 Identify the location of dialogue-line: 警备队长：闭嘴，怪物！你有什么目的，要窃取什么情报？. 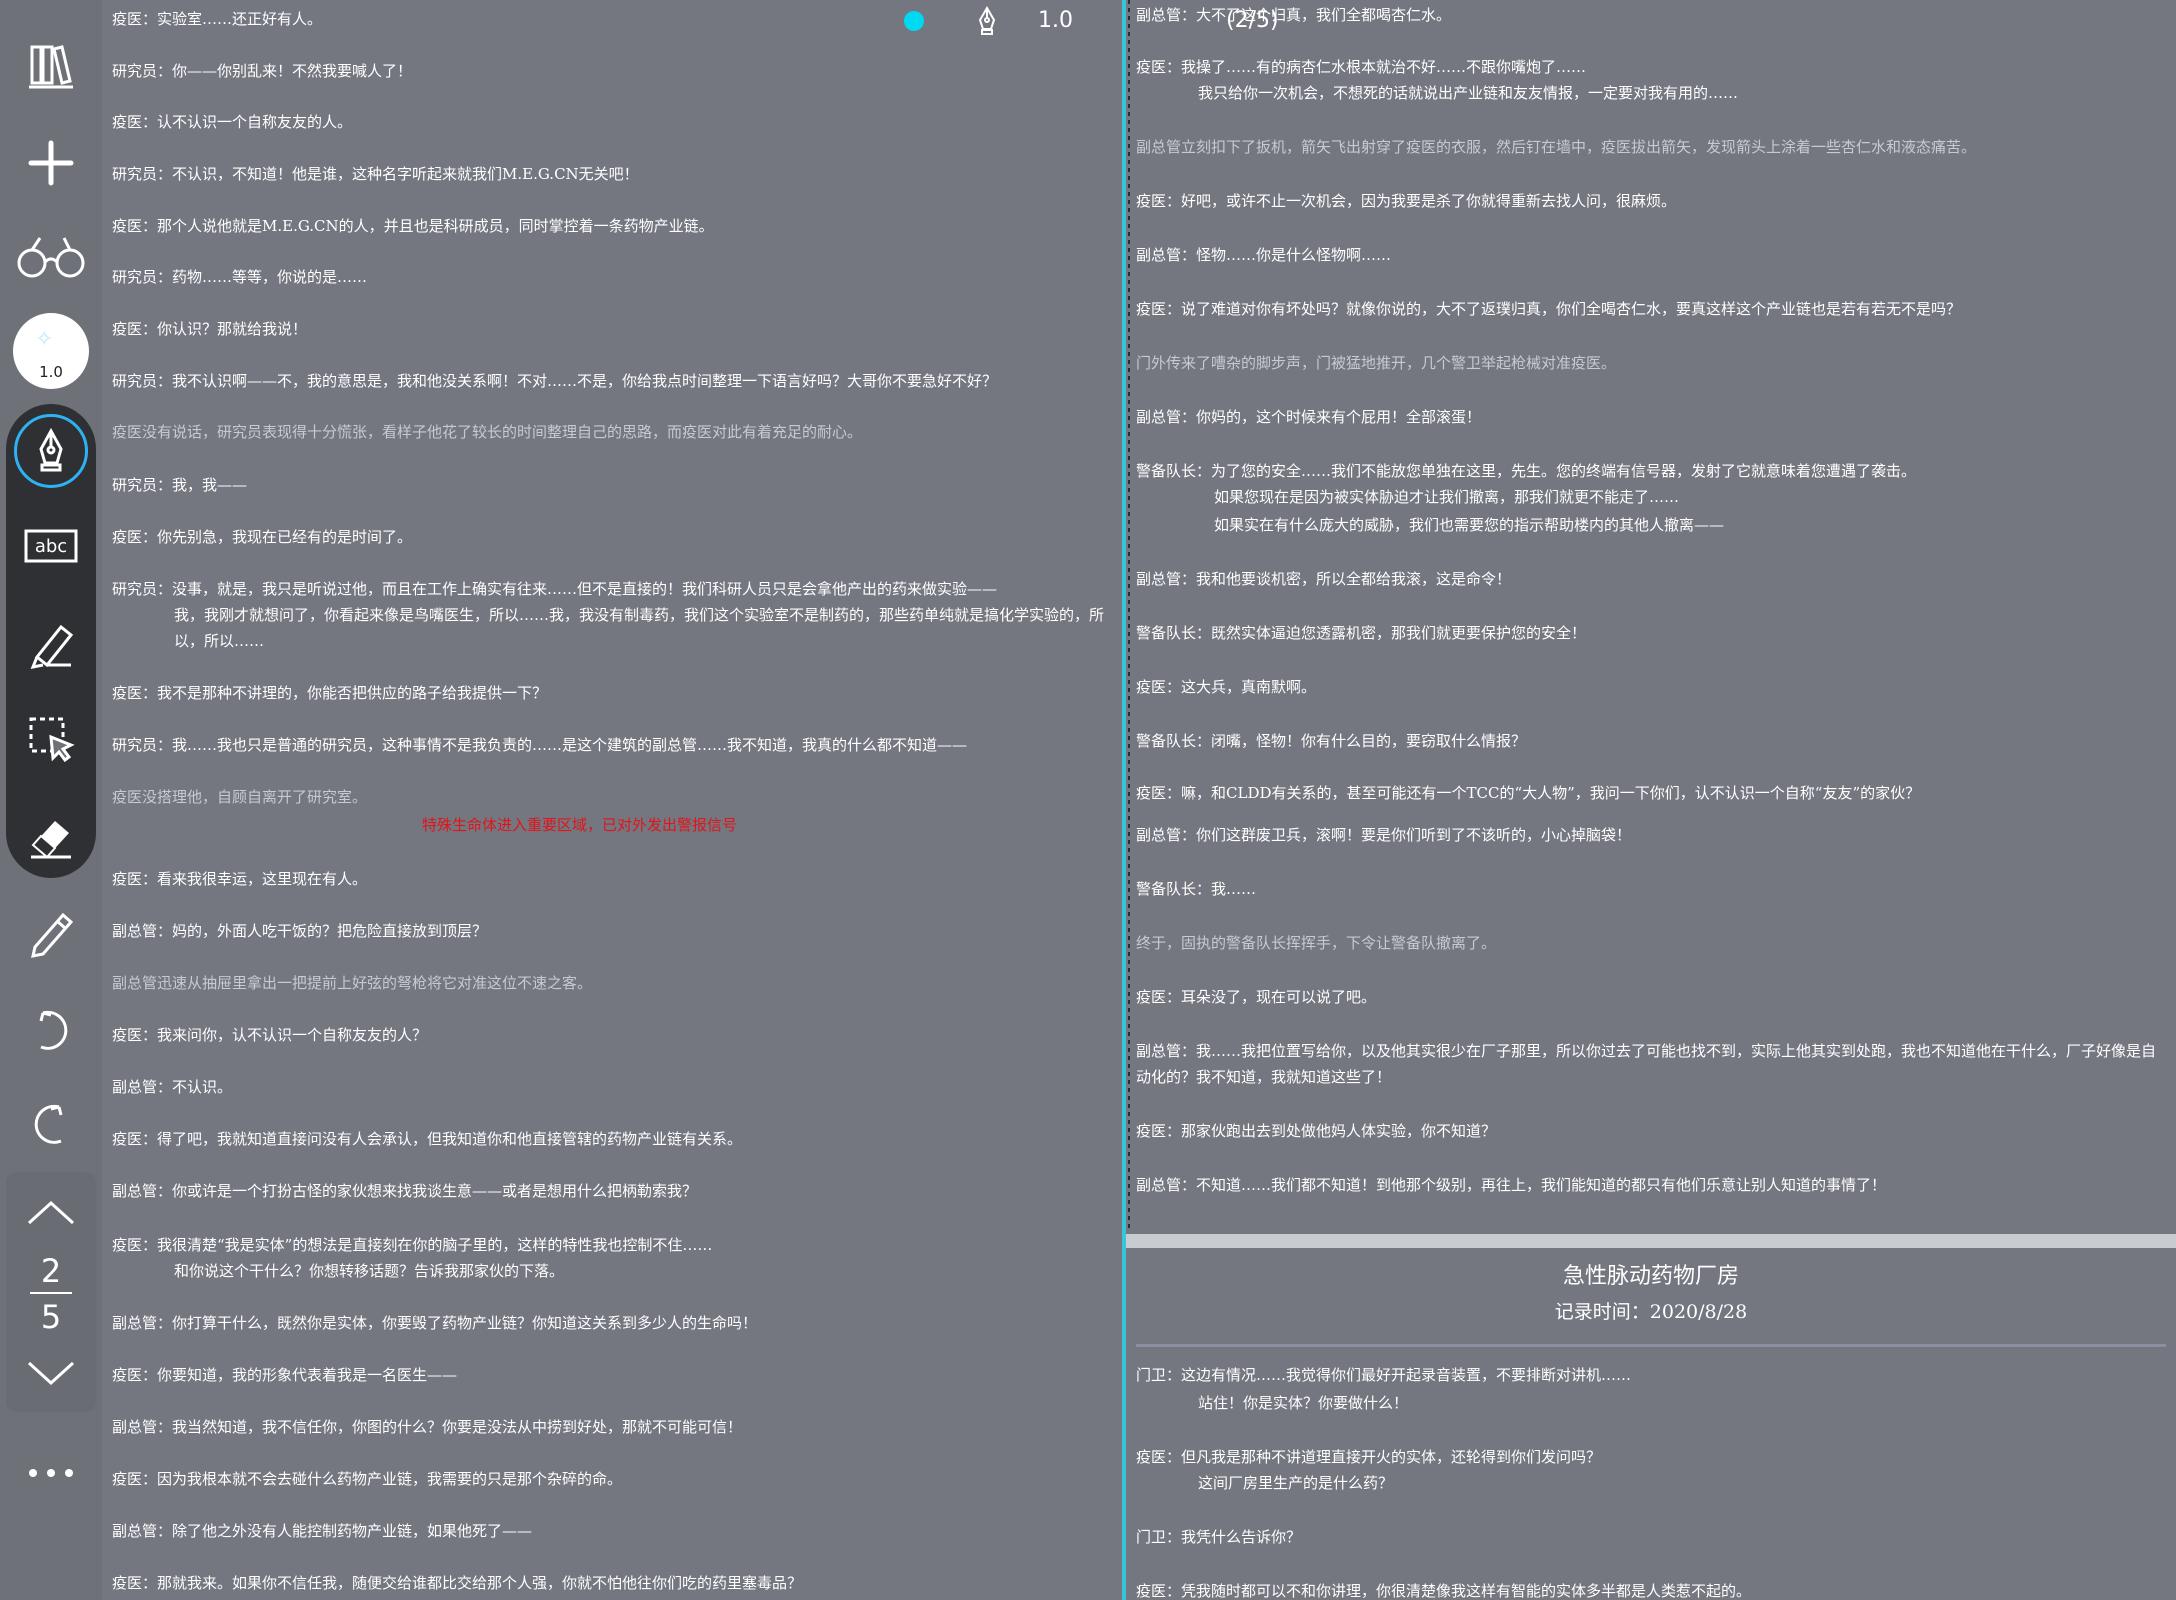
(1331, 741).